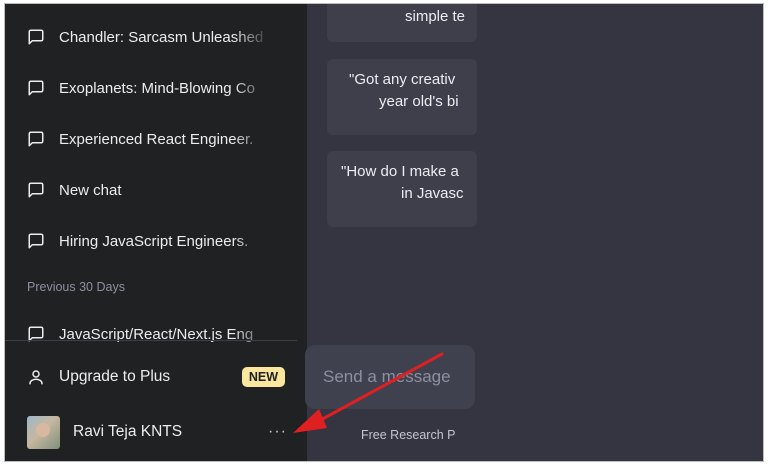 The image size is (768, 467). What do you see at coordinates (402, 23) in the screenshot?
I see `example-prompt-card: simple te` at bounding box center [402, 23].